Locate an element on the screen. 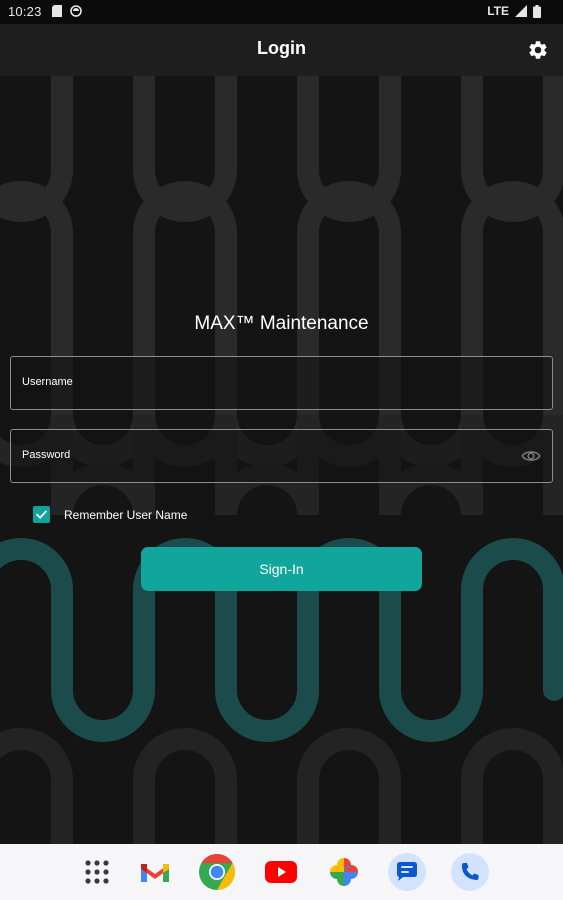 The image size is (563, 900). phone-icon is located at coordinates (470, 872).